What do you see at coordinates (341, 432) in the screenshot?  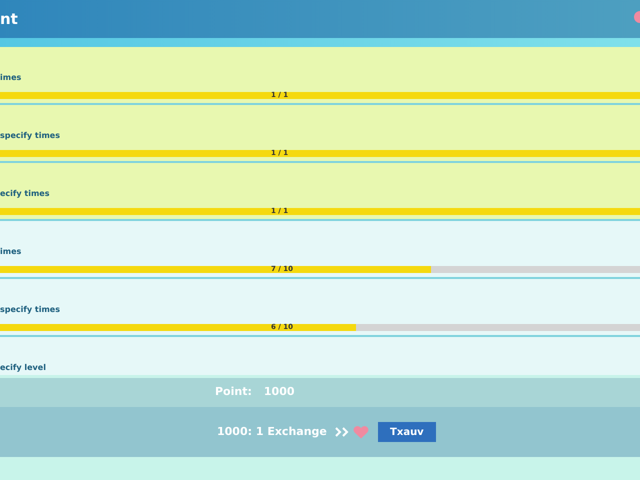 I see `chevrons-icon` at bounding box center [341, 432].